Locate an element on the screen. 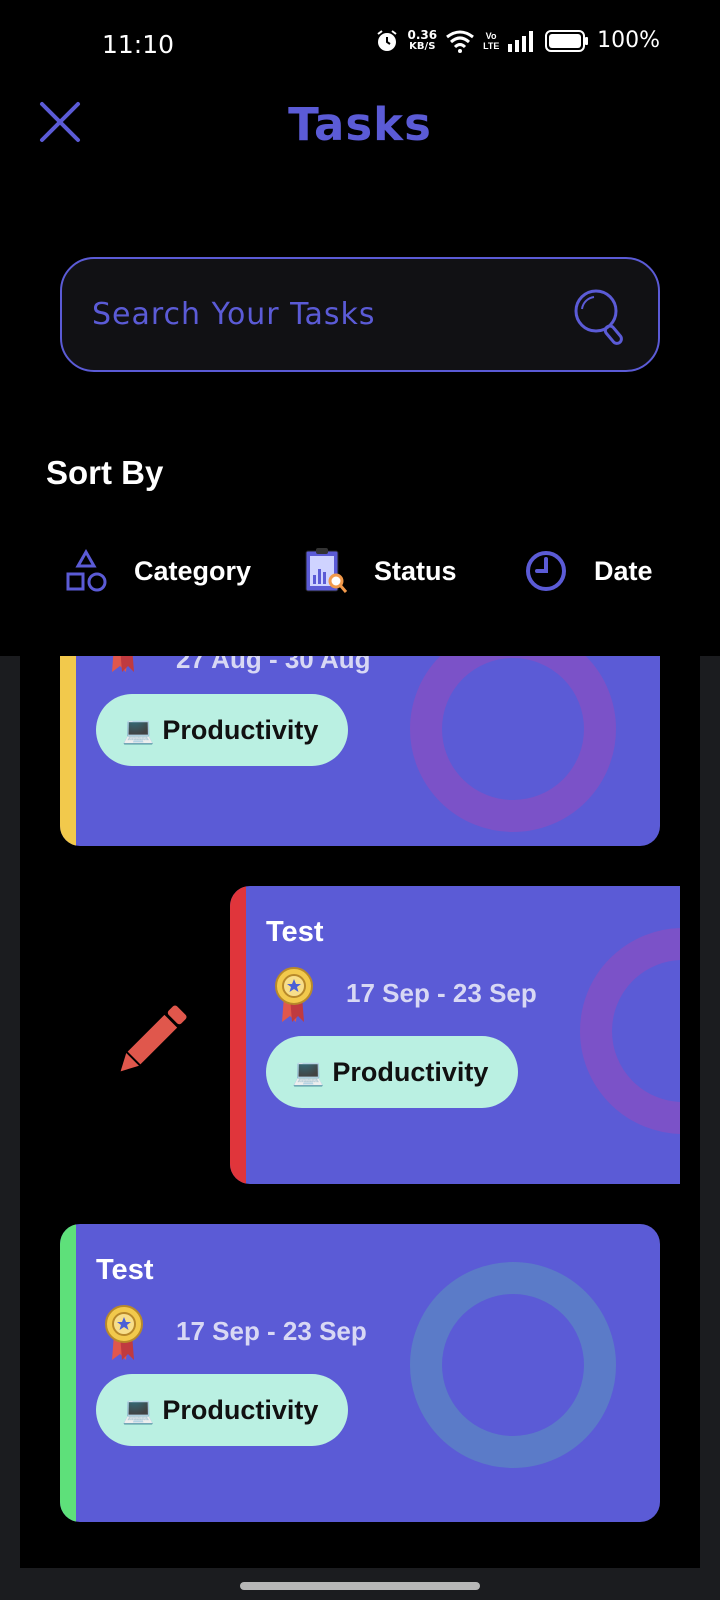  clock-icon is located at coordinates (546, 571).